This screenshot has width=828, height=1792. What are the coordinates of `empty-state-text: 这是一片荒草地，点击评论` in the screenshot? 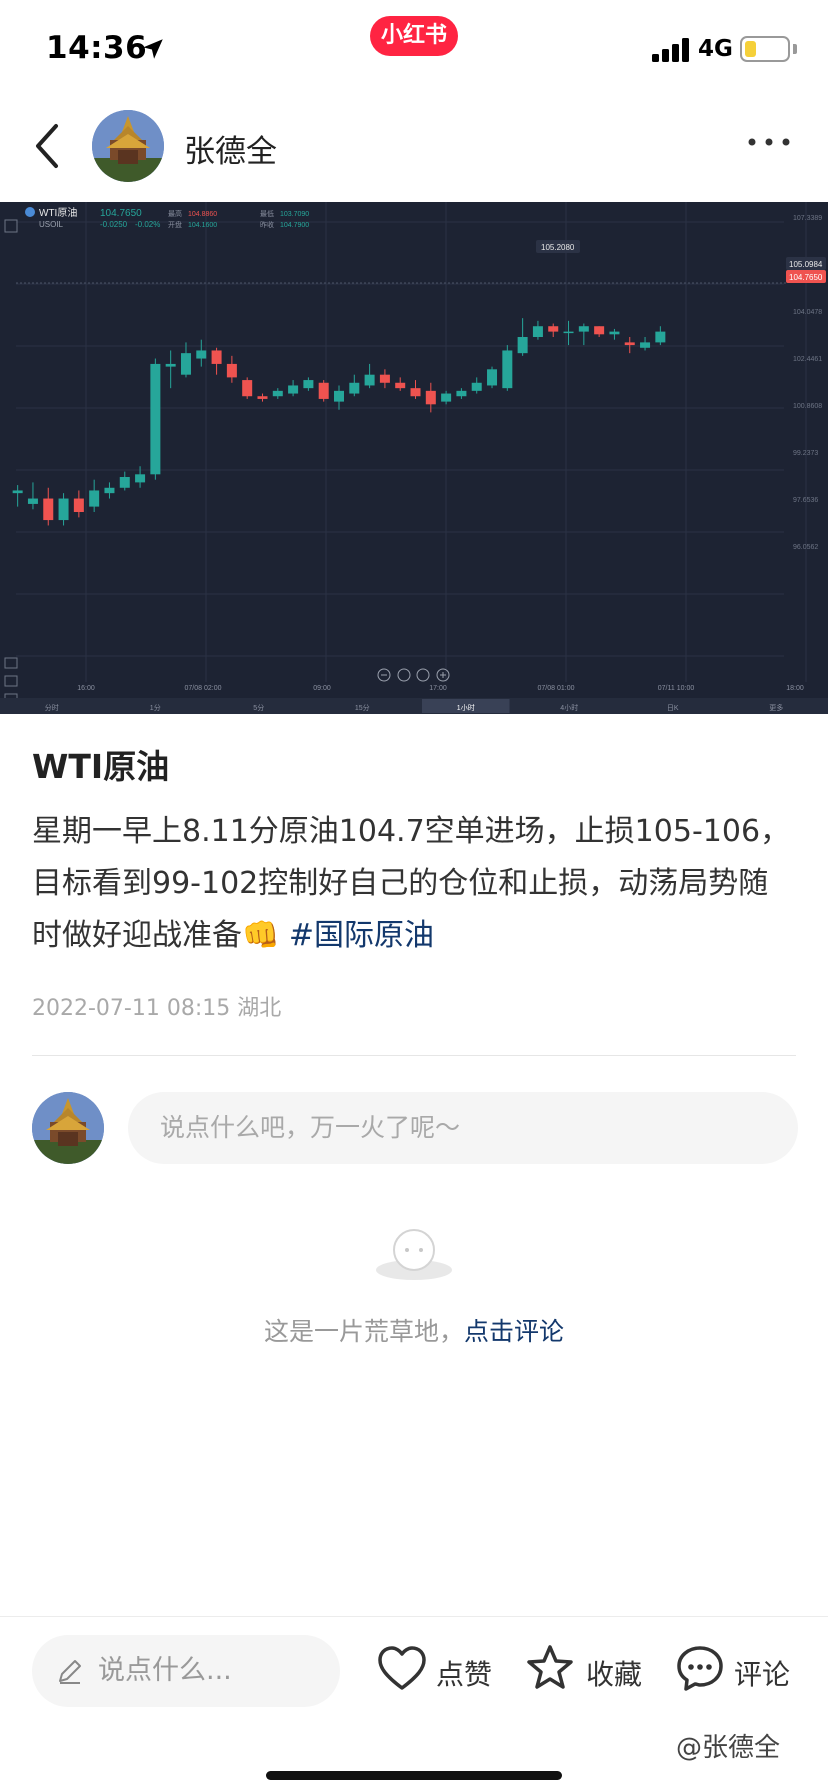 It's located at (414, 1330).